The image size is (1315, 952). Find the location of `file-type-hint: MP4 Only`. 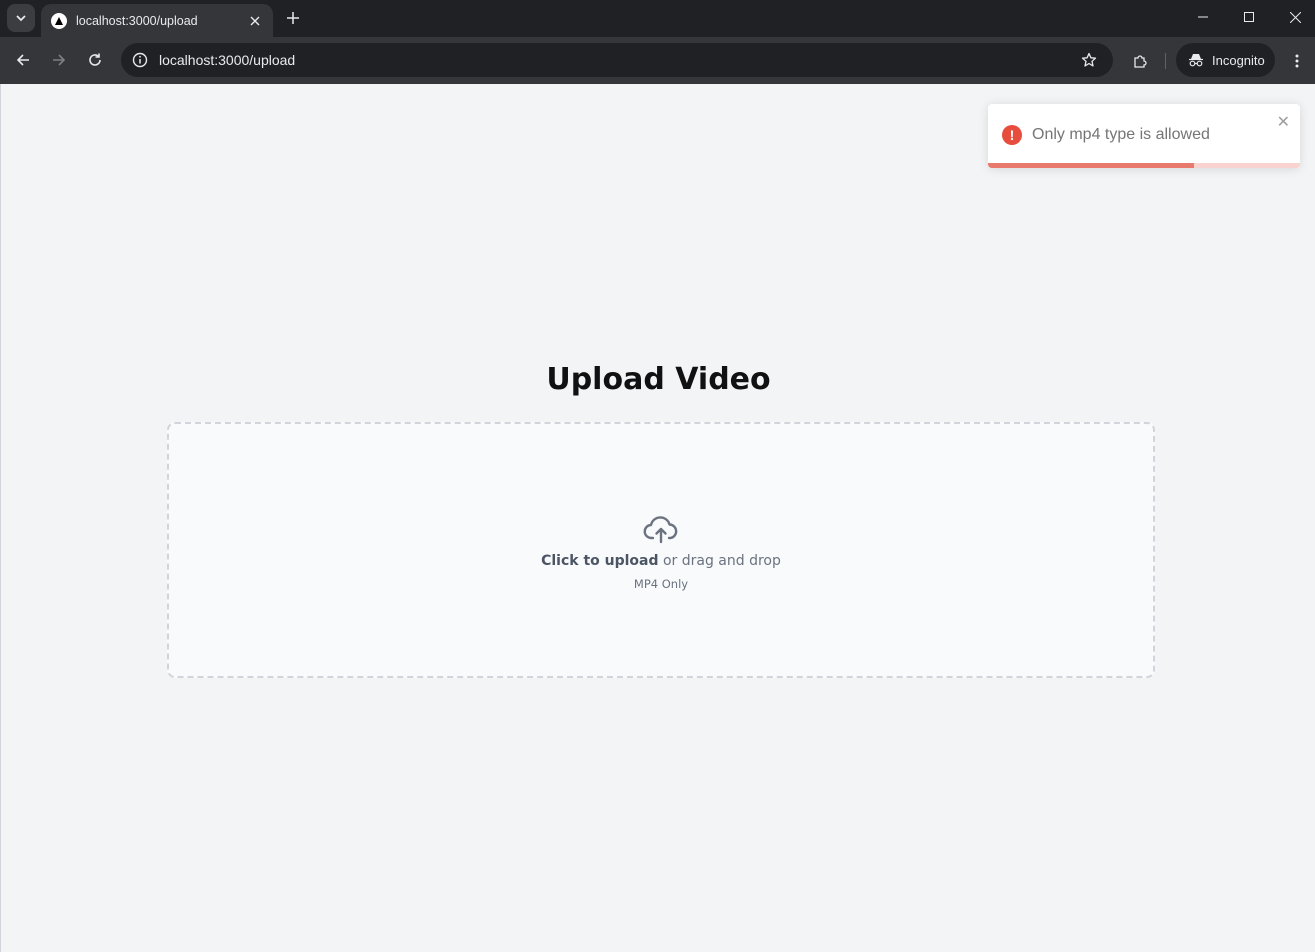

file-type-hint: MP4 Only is located at coordinates (661, 584).